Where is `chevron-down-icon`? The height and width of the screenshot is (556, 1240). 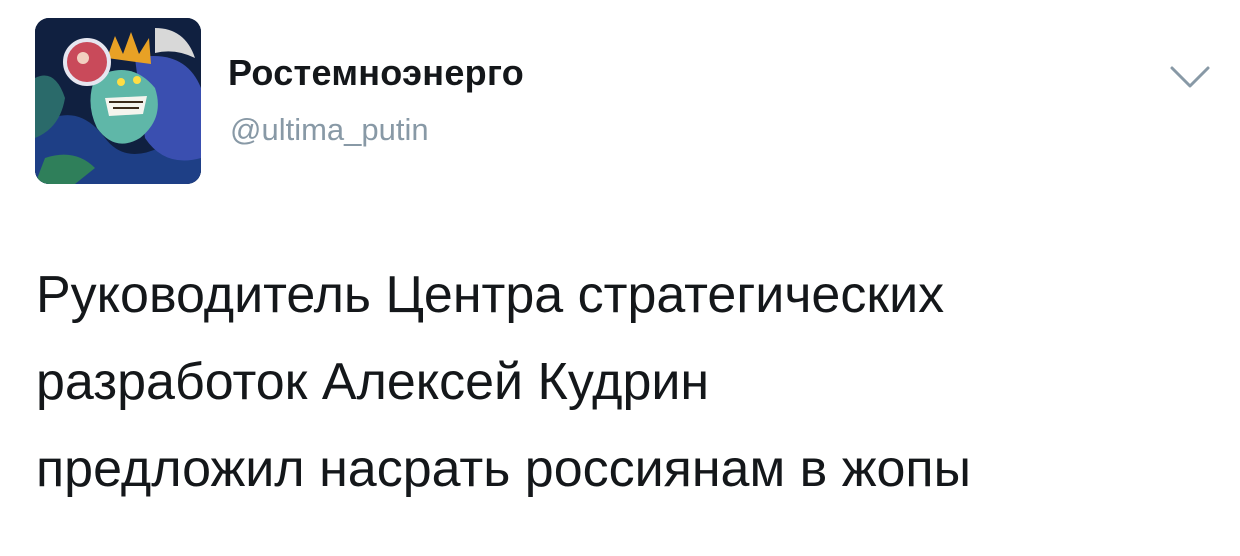 chevron-down-icon is located at coordinates (1190, 77).